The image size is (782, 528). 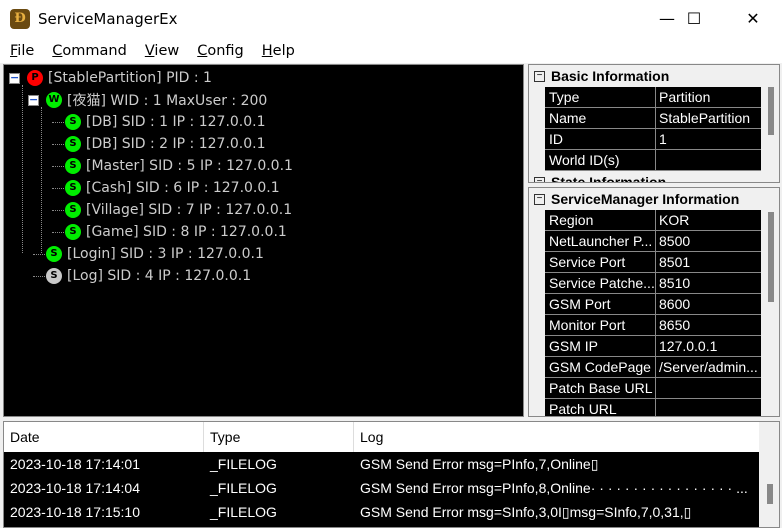 What do you see at coordinates (186, 232) in the screenshot?
I see `node-label: [Game] SID : 8 IP : 127.0.0.1` at bounding box center [186, 232].